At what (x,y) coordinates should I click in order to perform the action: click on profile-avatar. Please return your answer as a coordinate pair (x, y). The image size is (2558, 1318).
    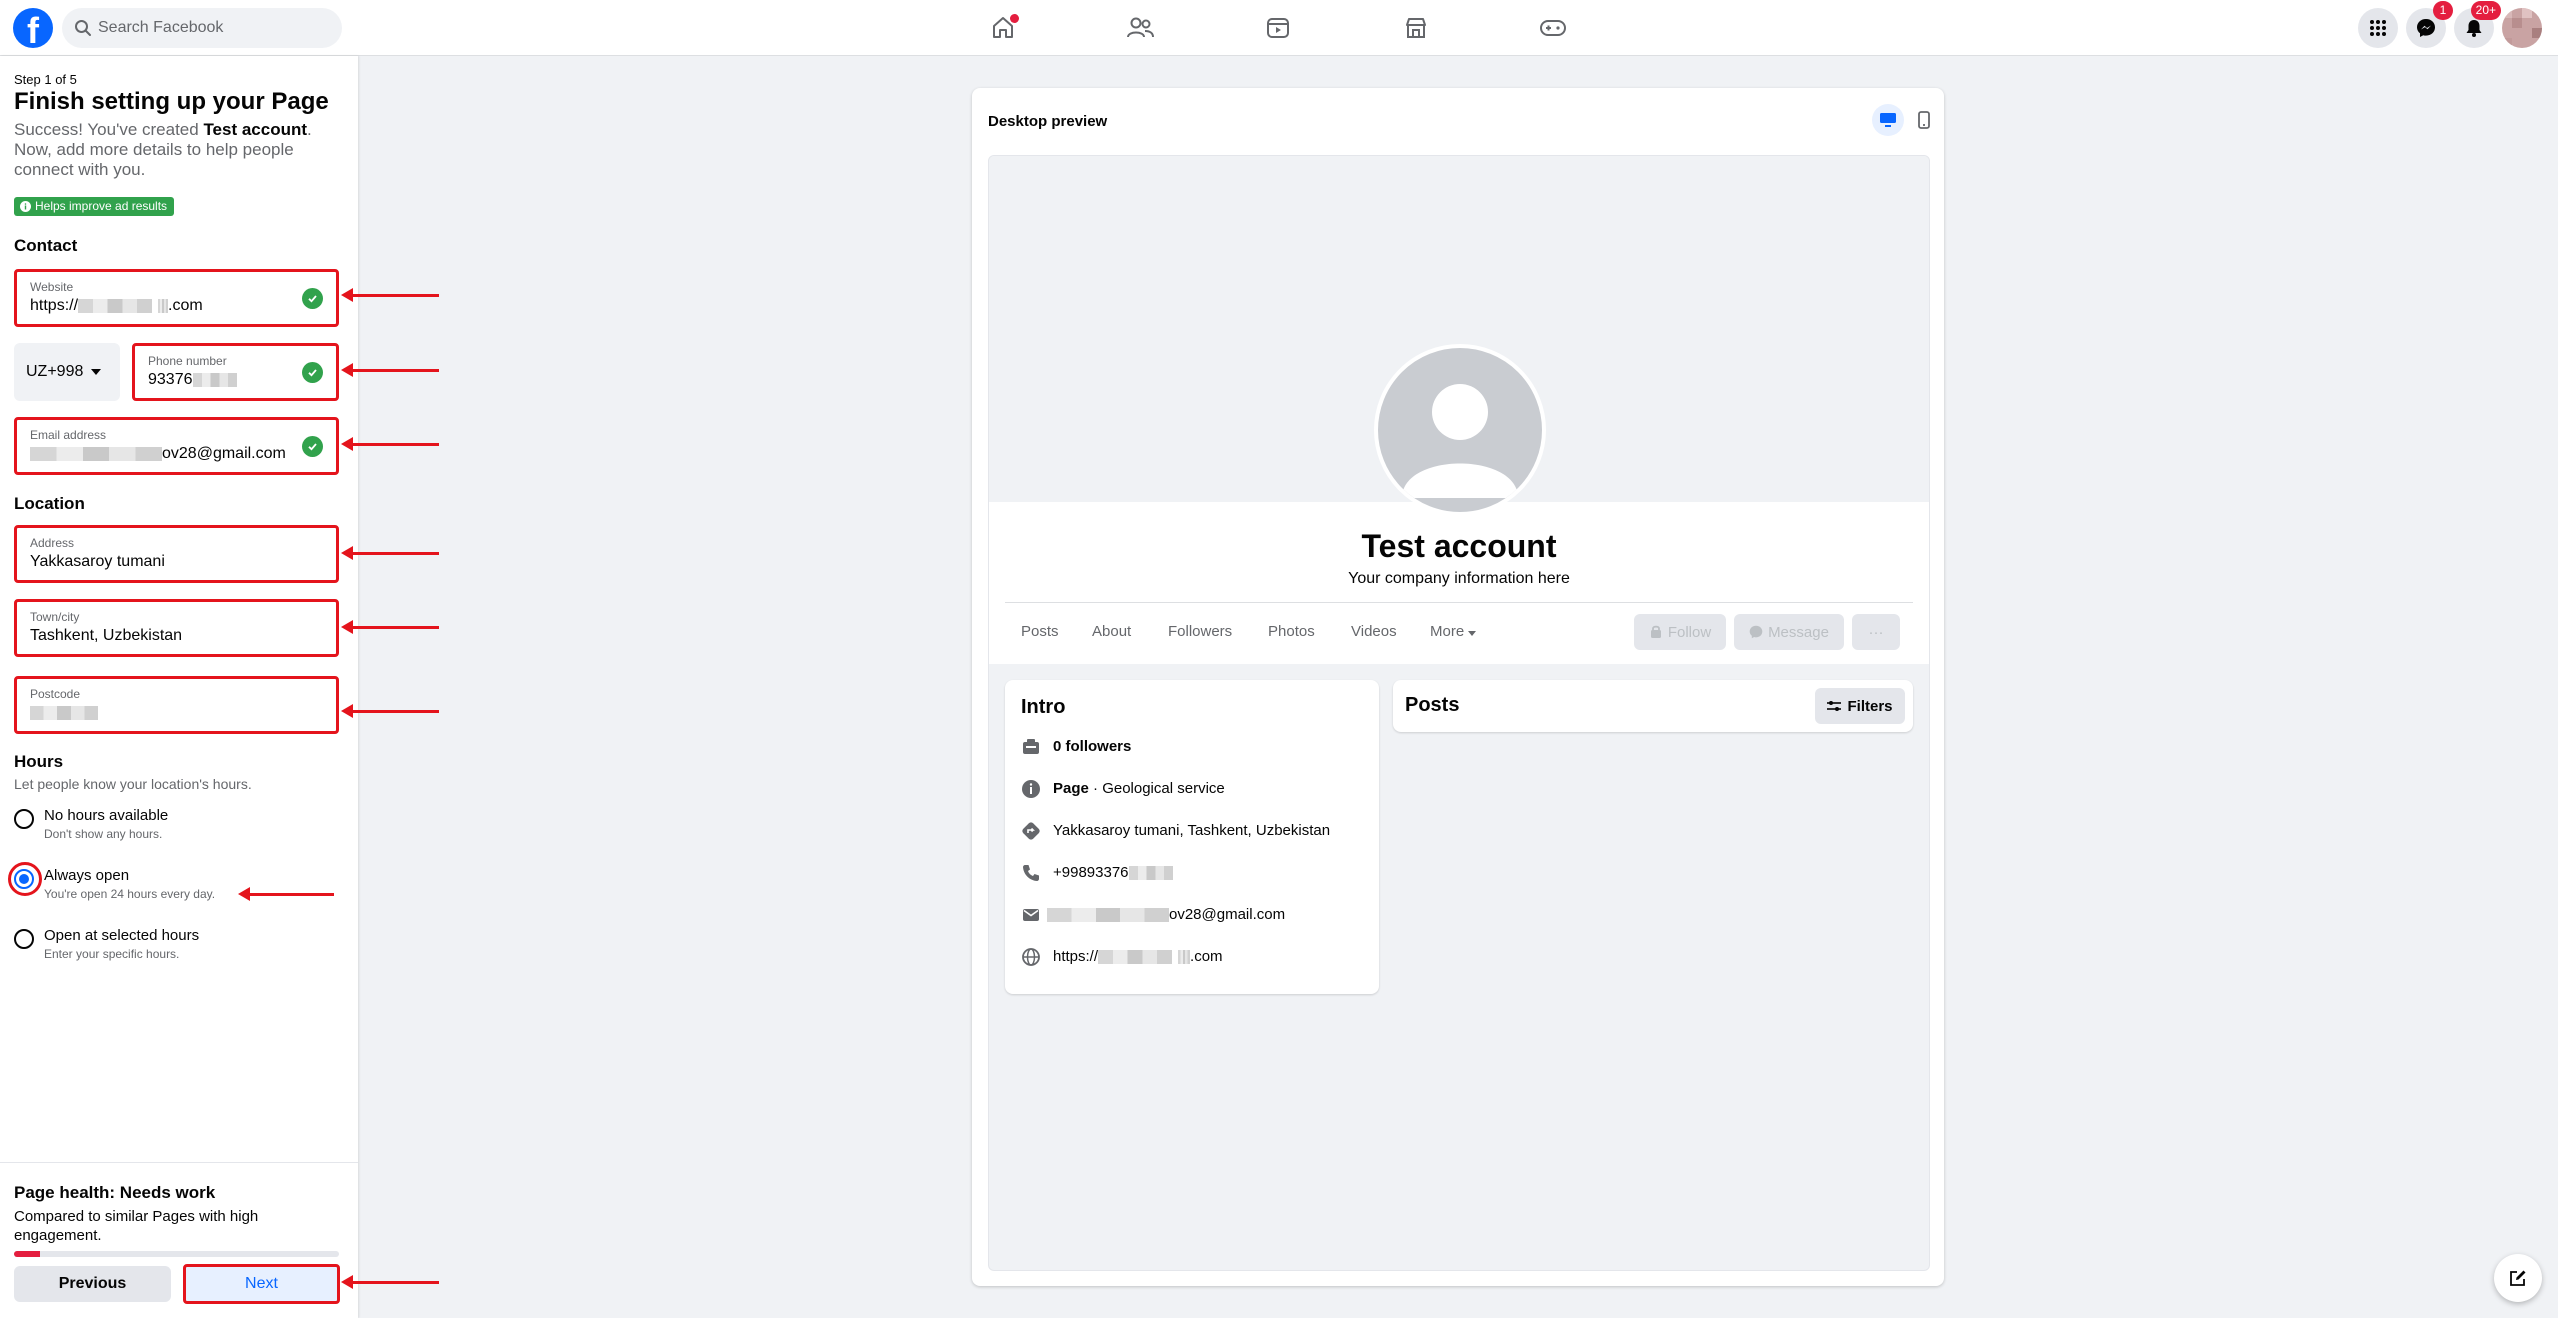
    Looking at the image, I should click on (2522, 28).